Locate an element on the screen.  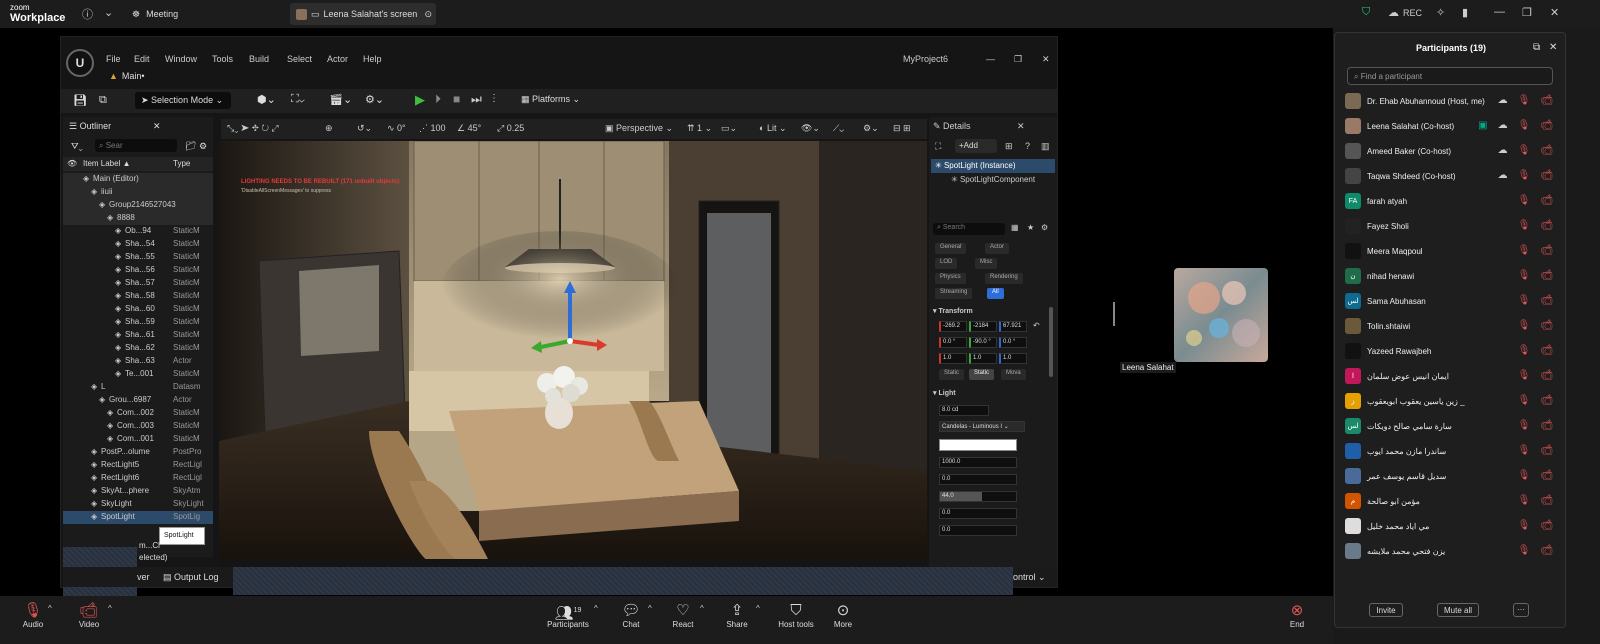
outliner-search-input: ⌕ Sear is located at coordinates (136, 145).